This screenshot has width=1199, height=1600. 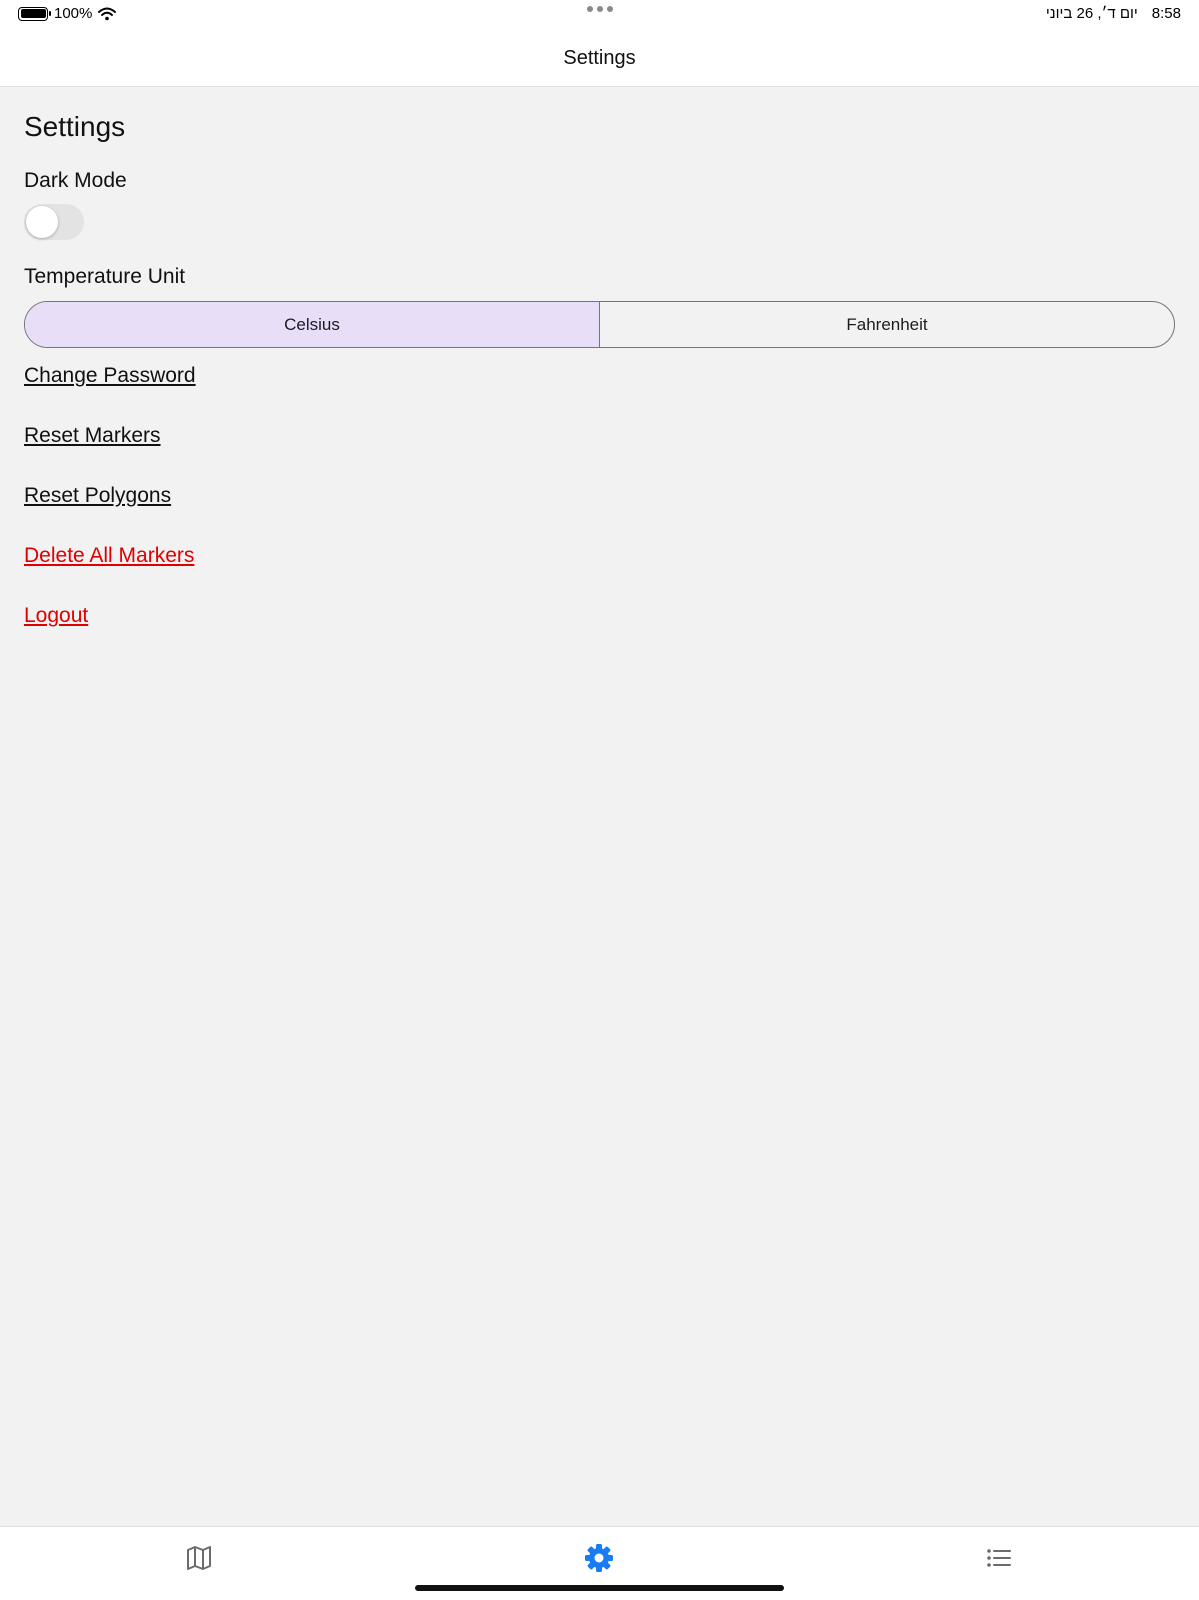 I want to click on gear-icon, so click(x=599, y=1558).